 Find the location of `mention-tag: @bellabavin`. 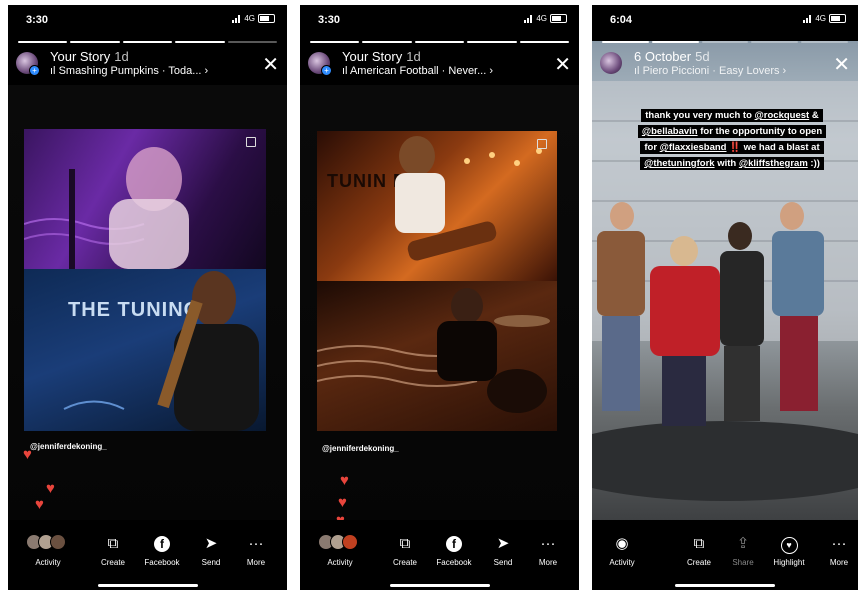

mention-tag: @bellabavin is located at coordinates (670, 131).